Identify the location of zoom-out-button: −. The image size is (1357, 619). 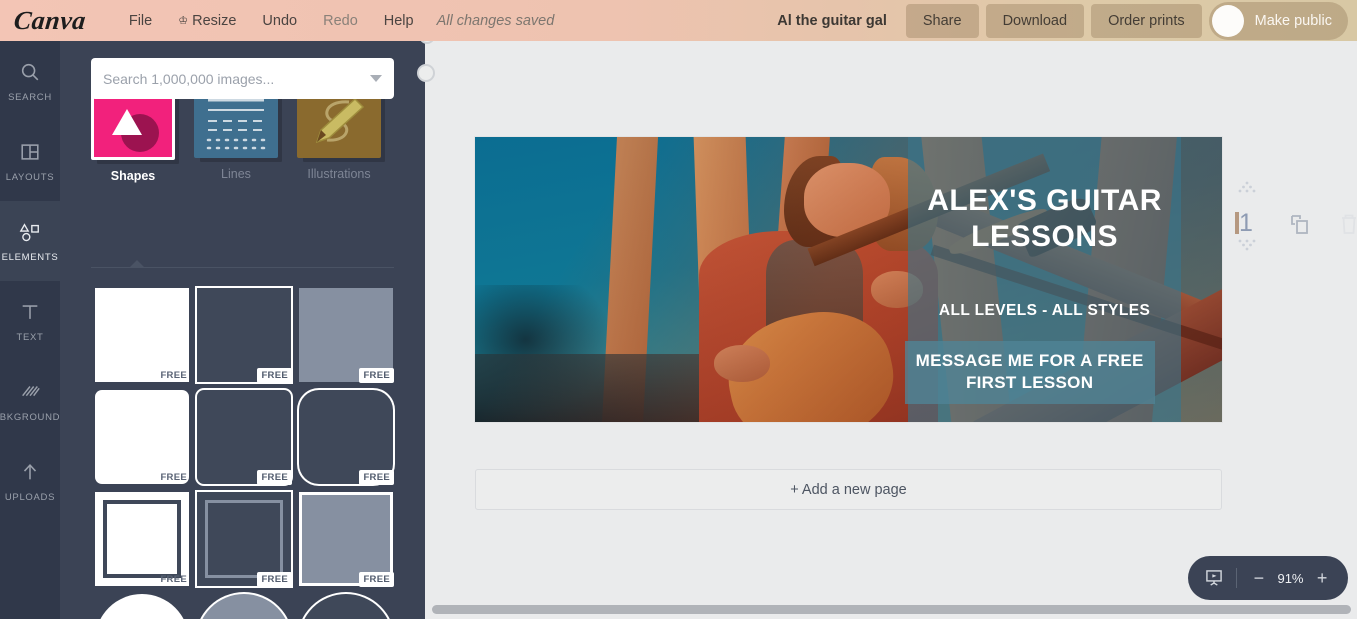
(1259, 578).